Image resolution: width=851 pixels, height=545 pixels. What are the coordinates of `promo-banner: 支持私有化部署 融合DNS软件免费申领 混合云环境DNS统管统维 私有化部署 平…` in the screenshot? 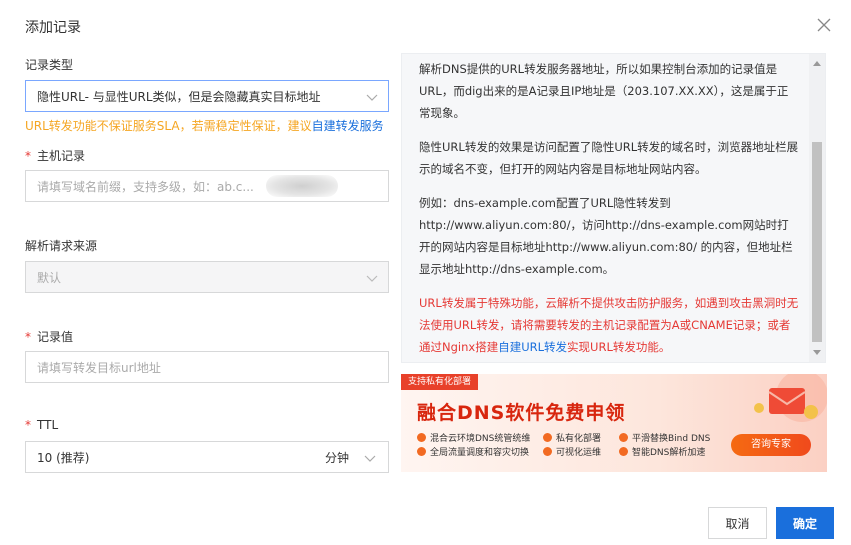 It's located at (614, 423).